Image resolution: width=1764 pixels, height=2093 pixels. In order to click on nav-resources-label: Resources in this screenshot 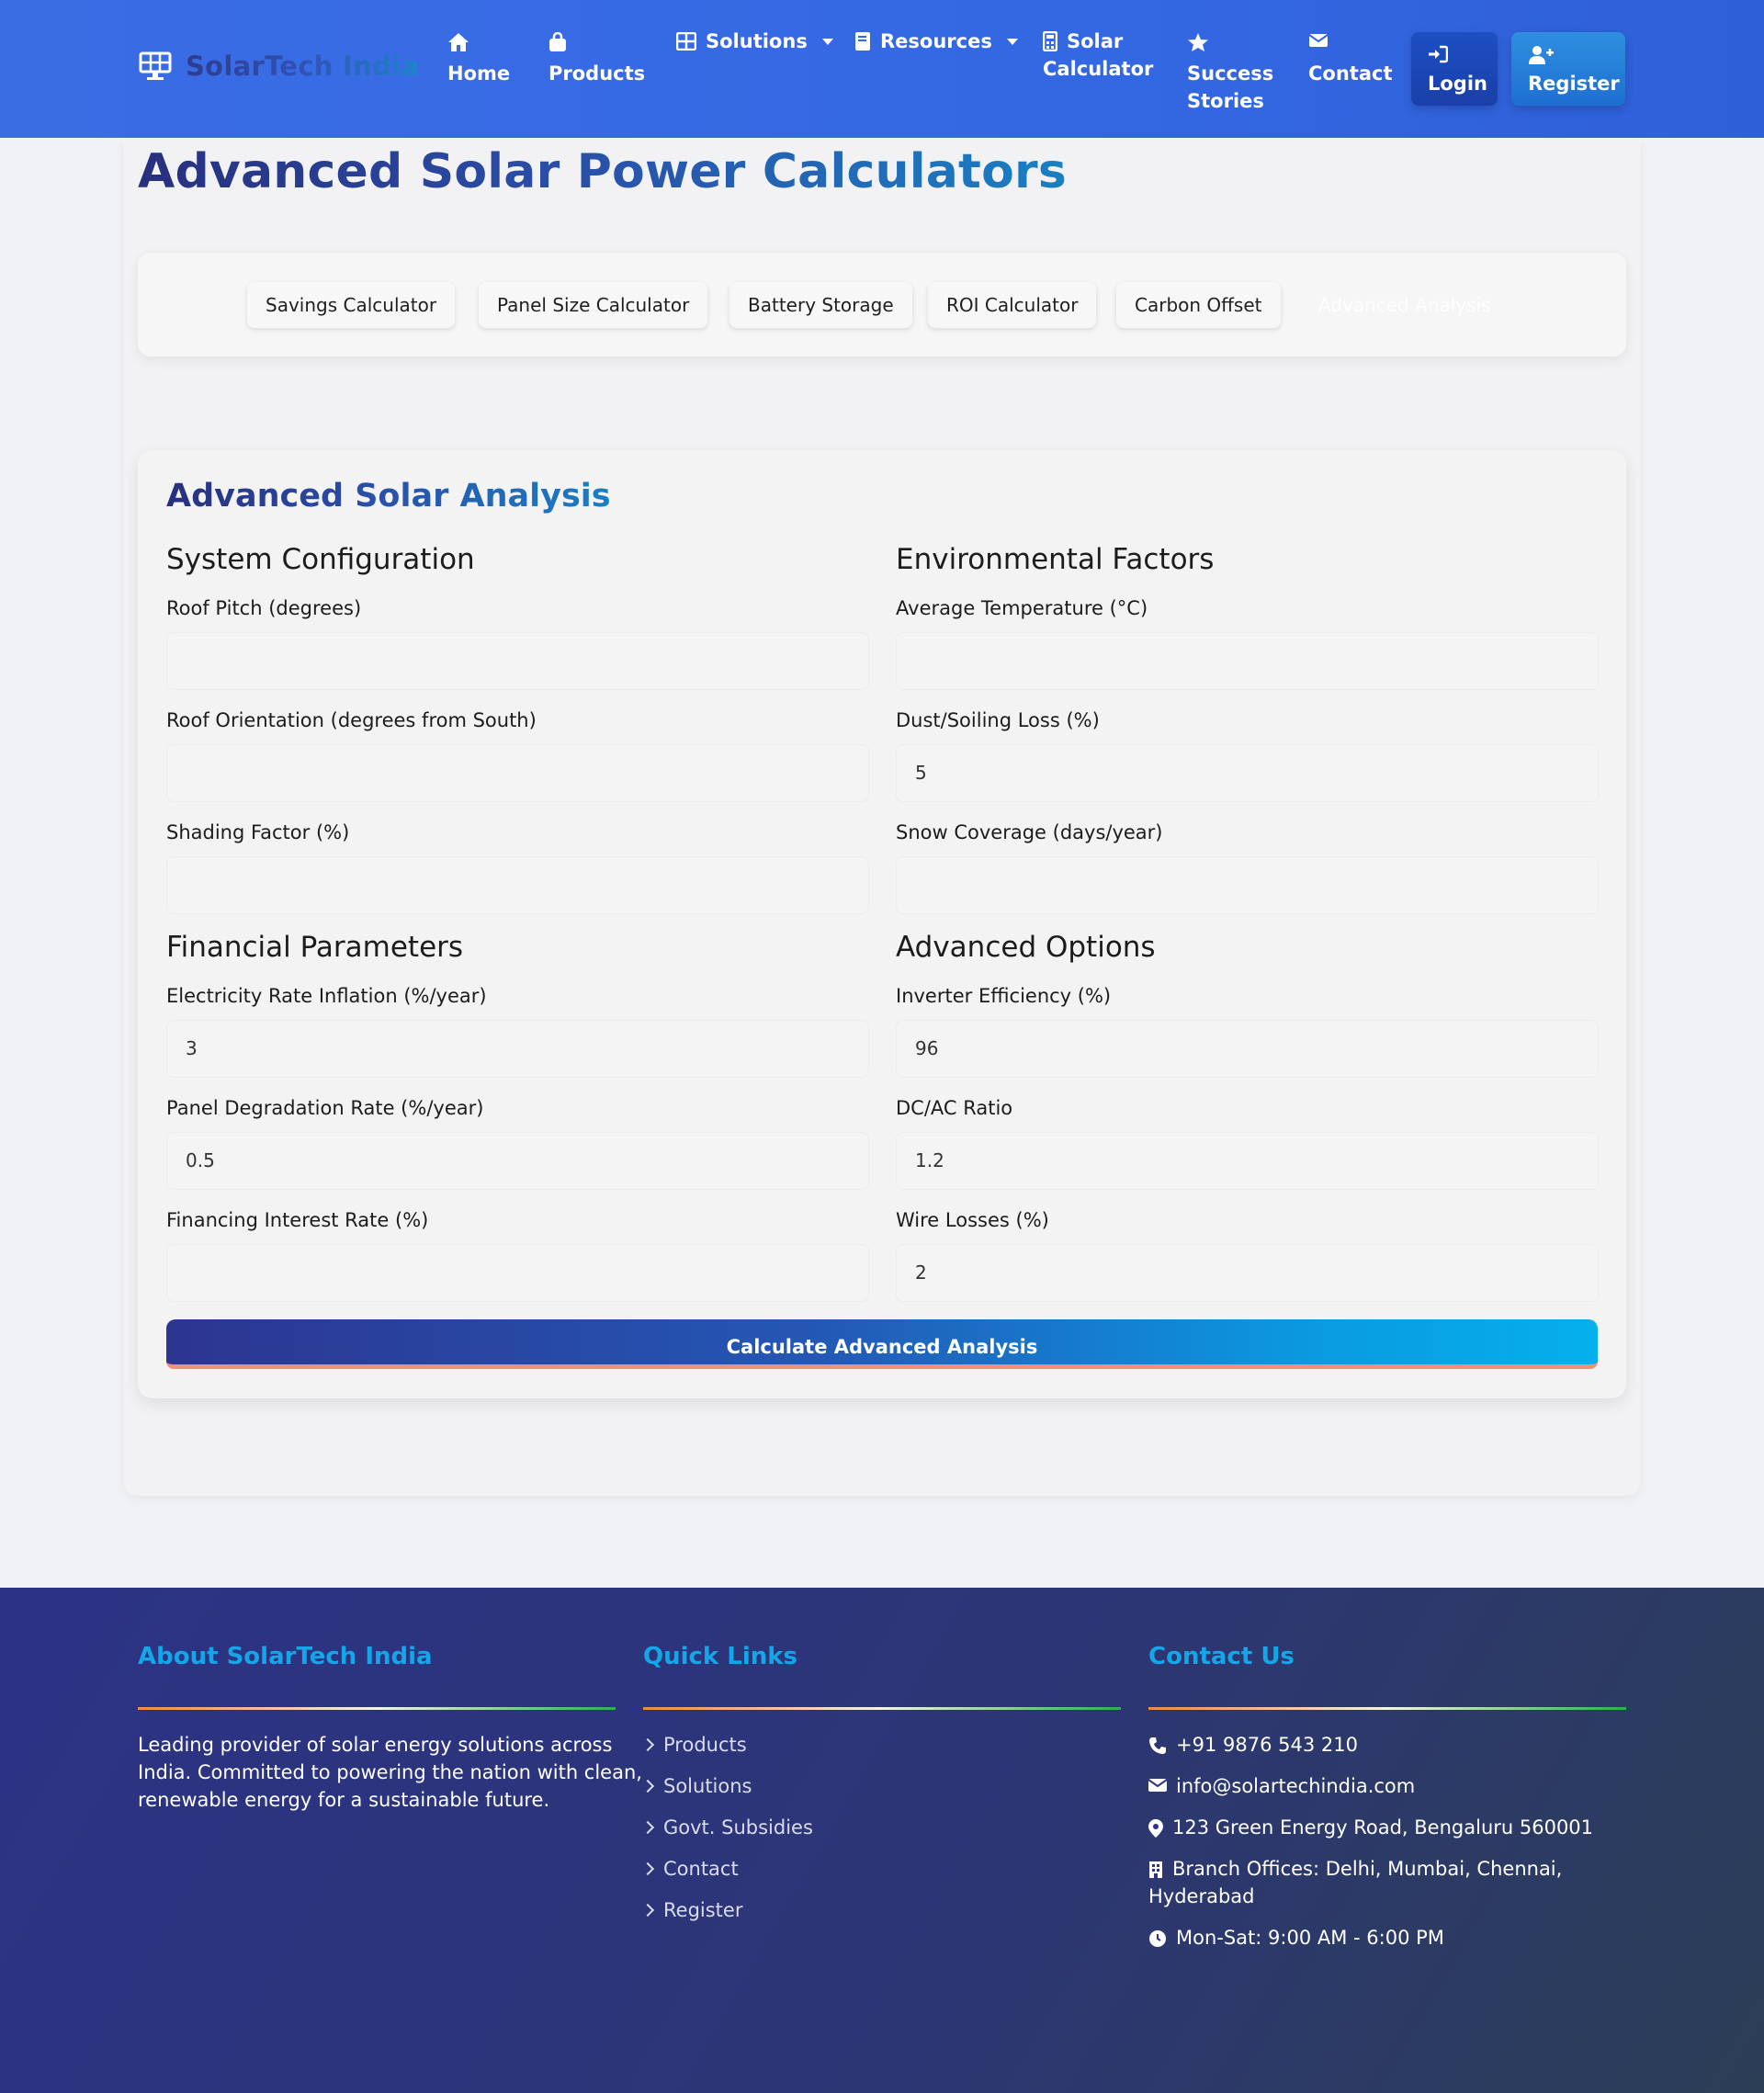, I will do `click(936, 41)`.